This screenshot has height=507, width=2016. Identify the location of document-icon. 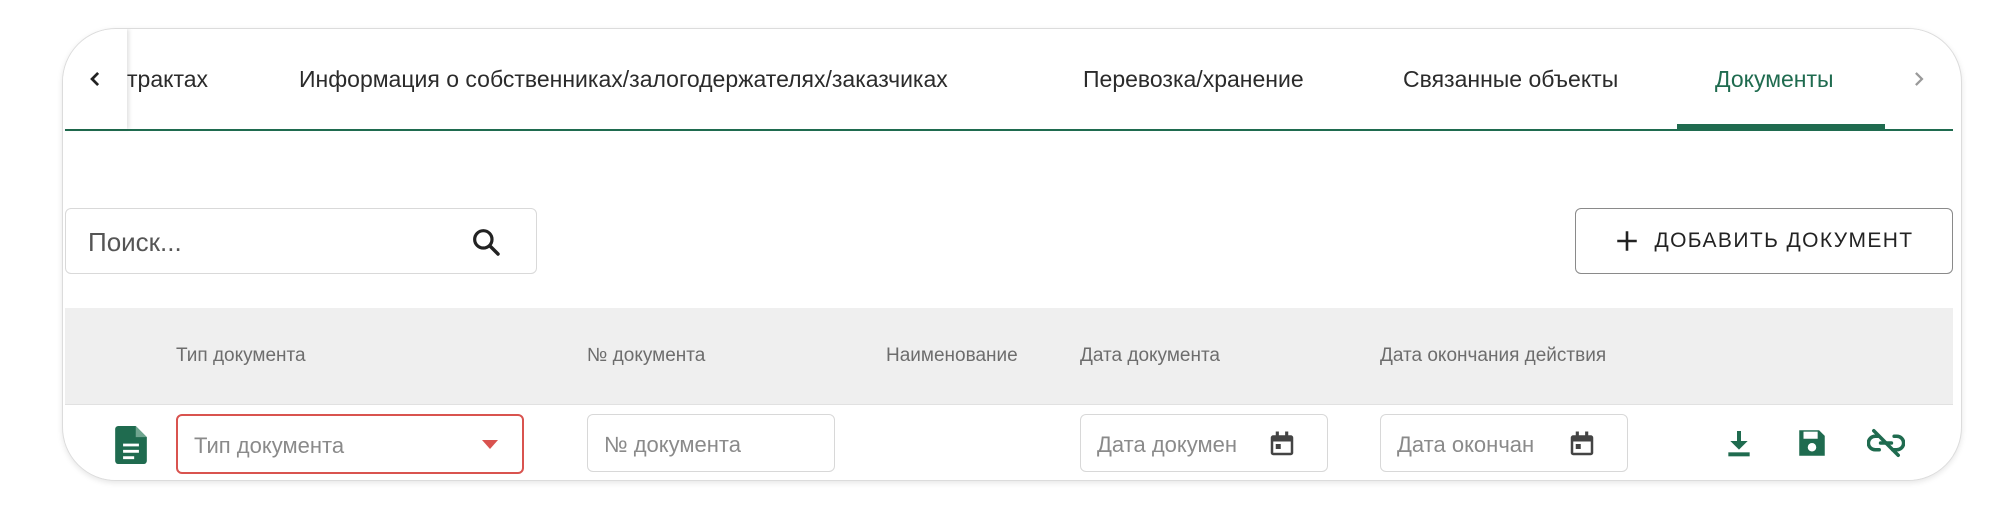
(131, 445).